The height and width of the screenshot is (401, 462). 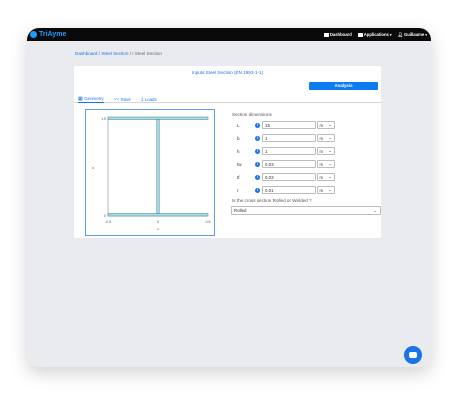 I want to click on unit-select-b: m ⌄, so click(x=325, y=138).